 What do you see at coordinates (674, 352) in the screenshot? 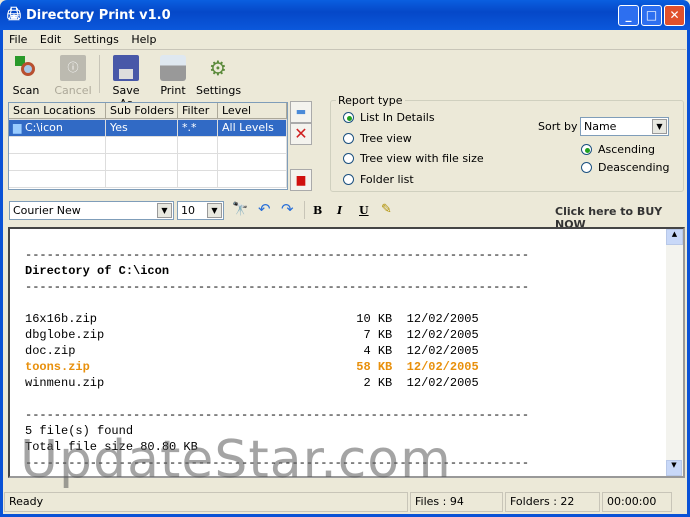
I see `vertical-scrollbar: ▲ ▼` at bounding box center [674, 352].